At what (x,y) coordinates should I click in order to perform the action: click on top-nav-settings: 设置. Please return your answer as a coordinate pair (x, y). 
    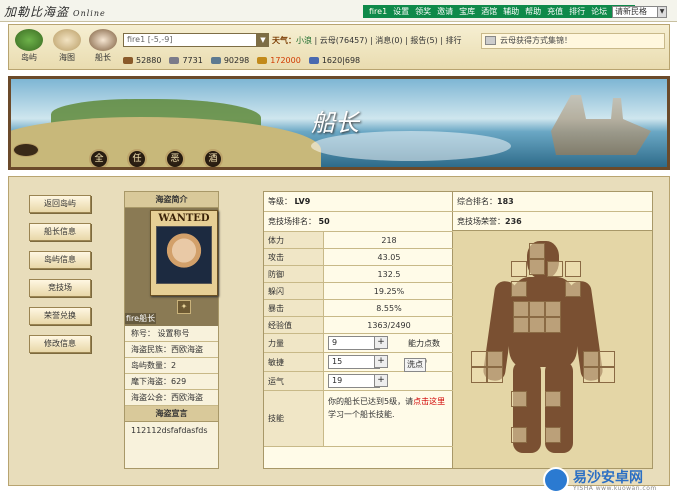
    Looking at the image, I should click on (401, 11).